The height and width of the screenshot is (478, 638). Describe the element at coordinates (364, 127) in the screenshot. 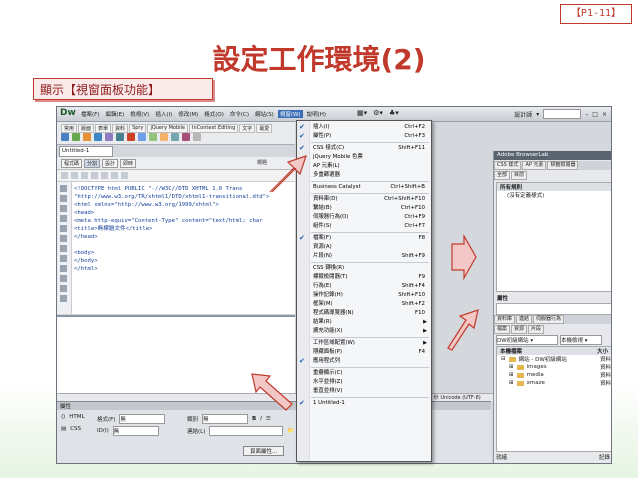

I see `window-menu-item: ✔ 插入(I) Ctrl+F2` at that location.